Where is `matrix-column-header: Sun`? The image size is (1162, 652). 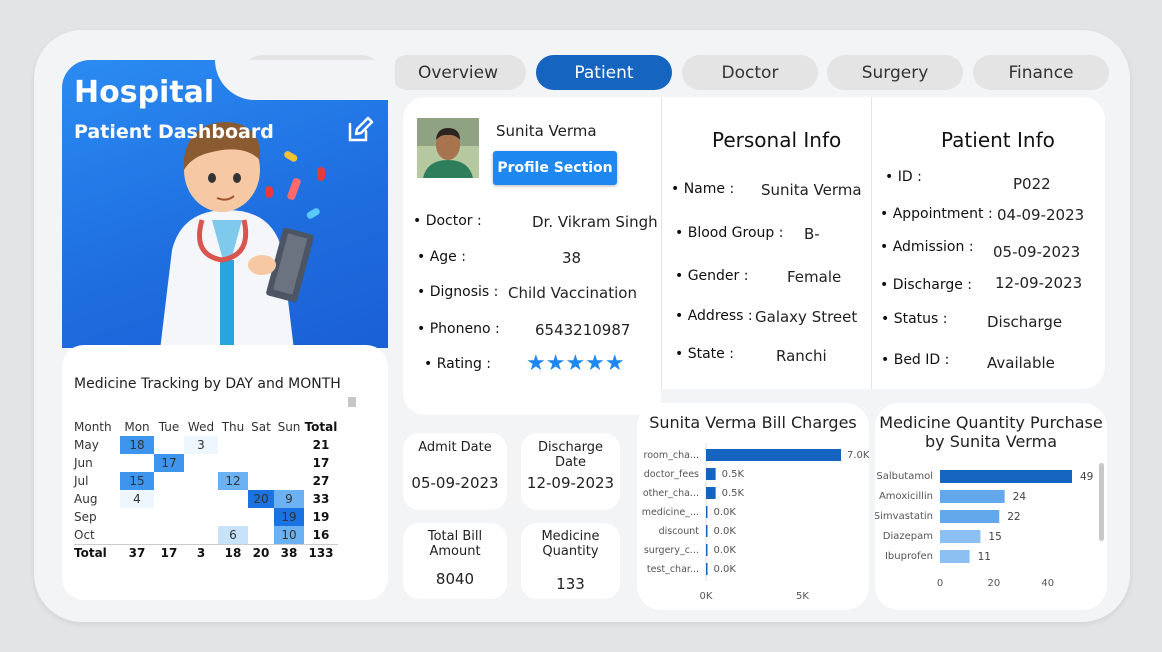
matrix-column-header: Sun is located at coordinates (289, 427).